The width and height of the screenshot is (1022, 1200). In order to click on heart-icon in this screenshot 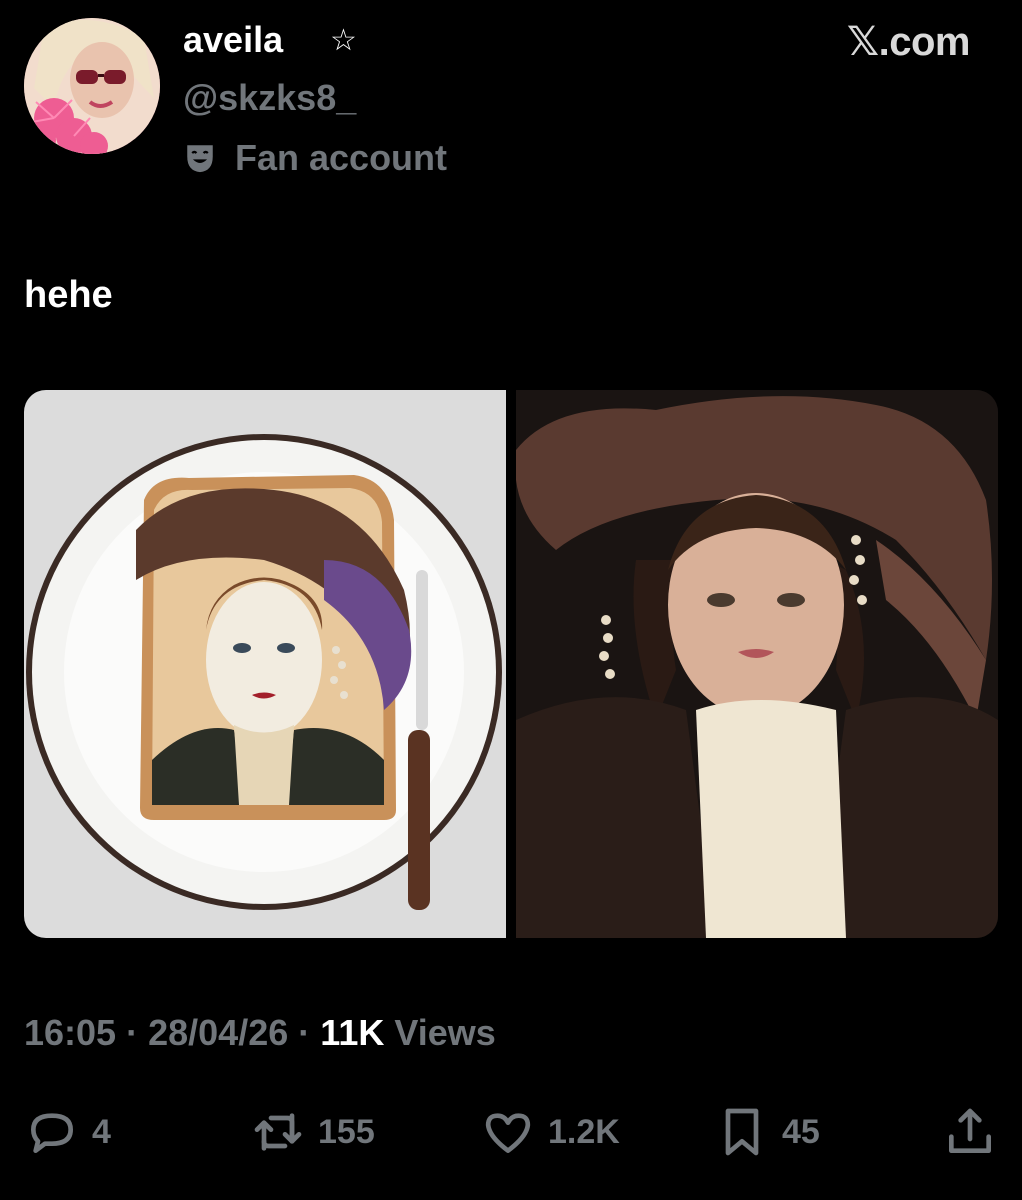, I will do `click(508, 1133)`.